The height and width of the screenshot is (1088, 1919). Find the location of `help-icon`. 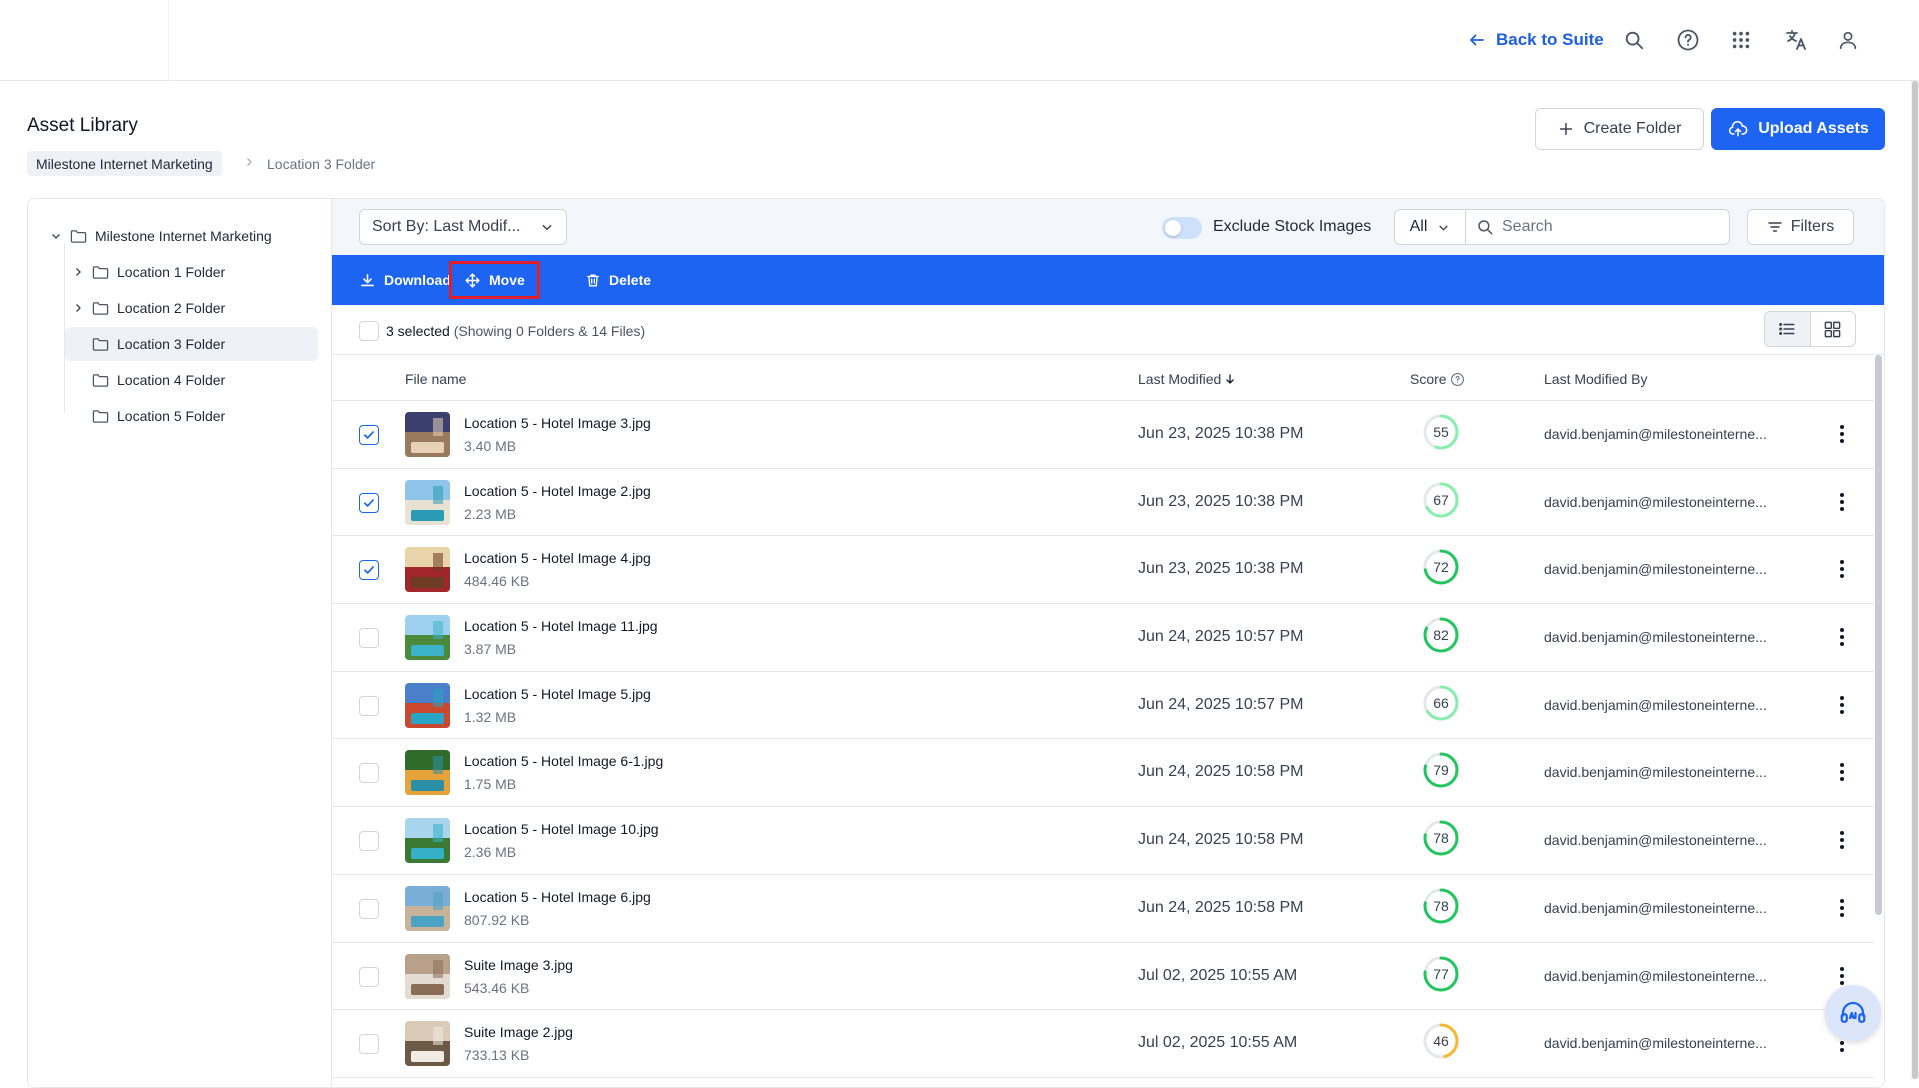

help-icon is located at coordinates (1688, 40).